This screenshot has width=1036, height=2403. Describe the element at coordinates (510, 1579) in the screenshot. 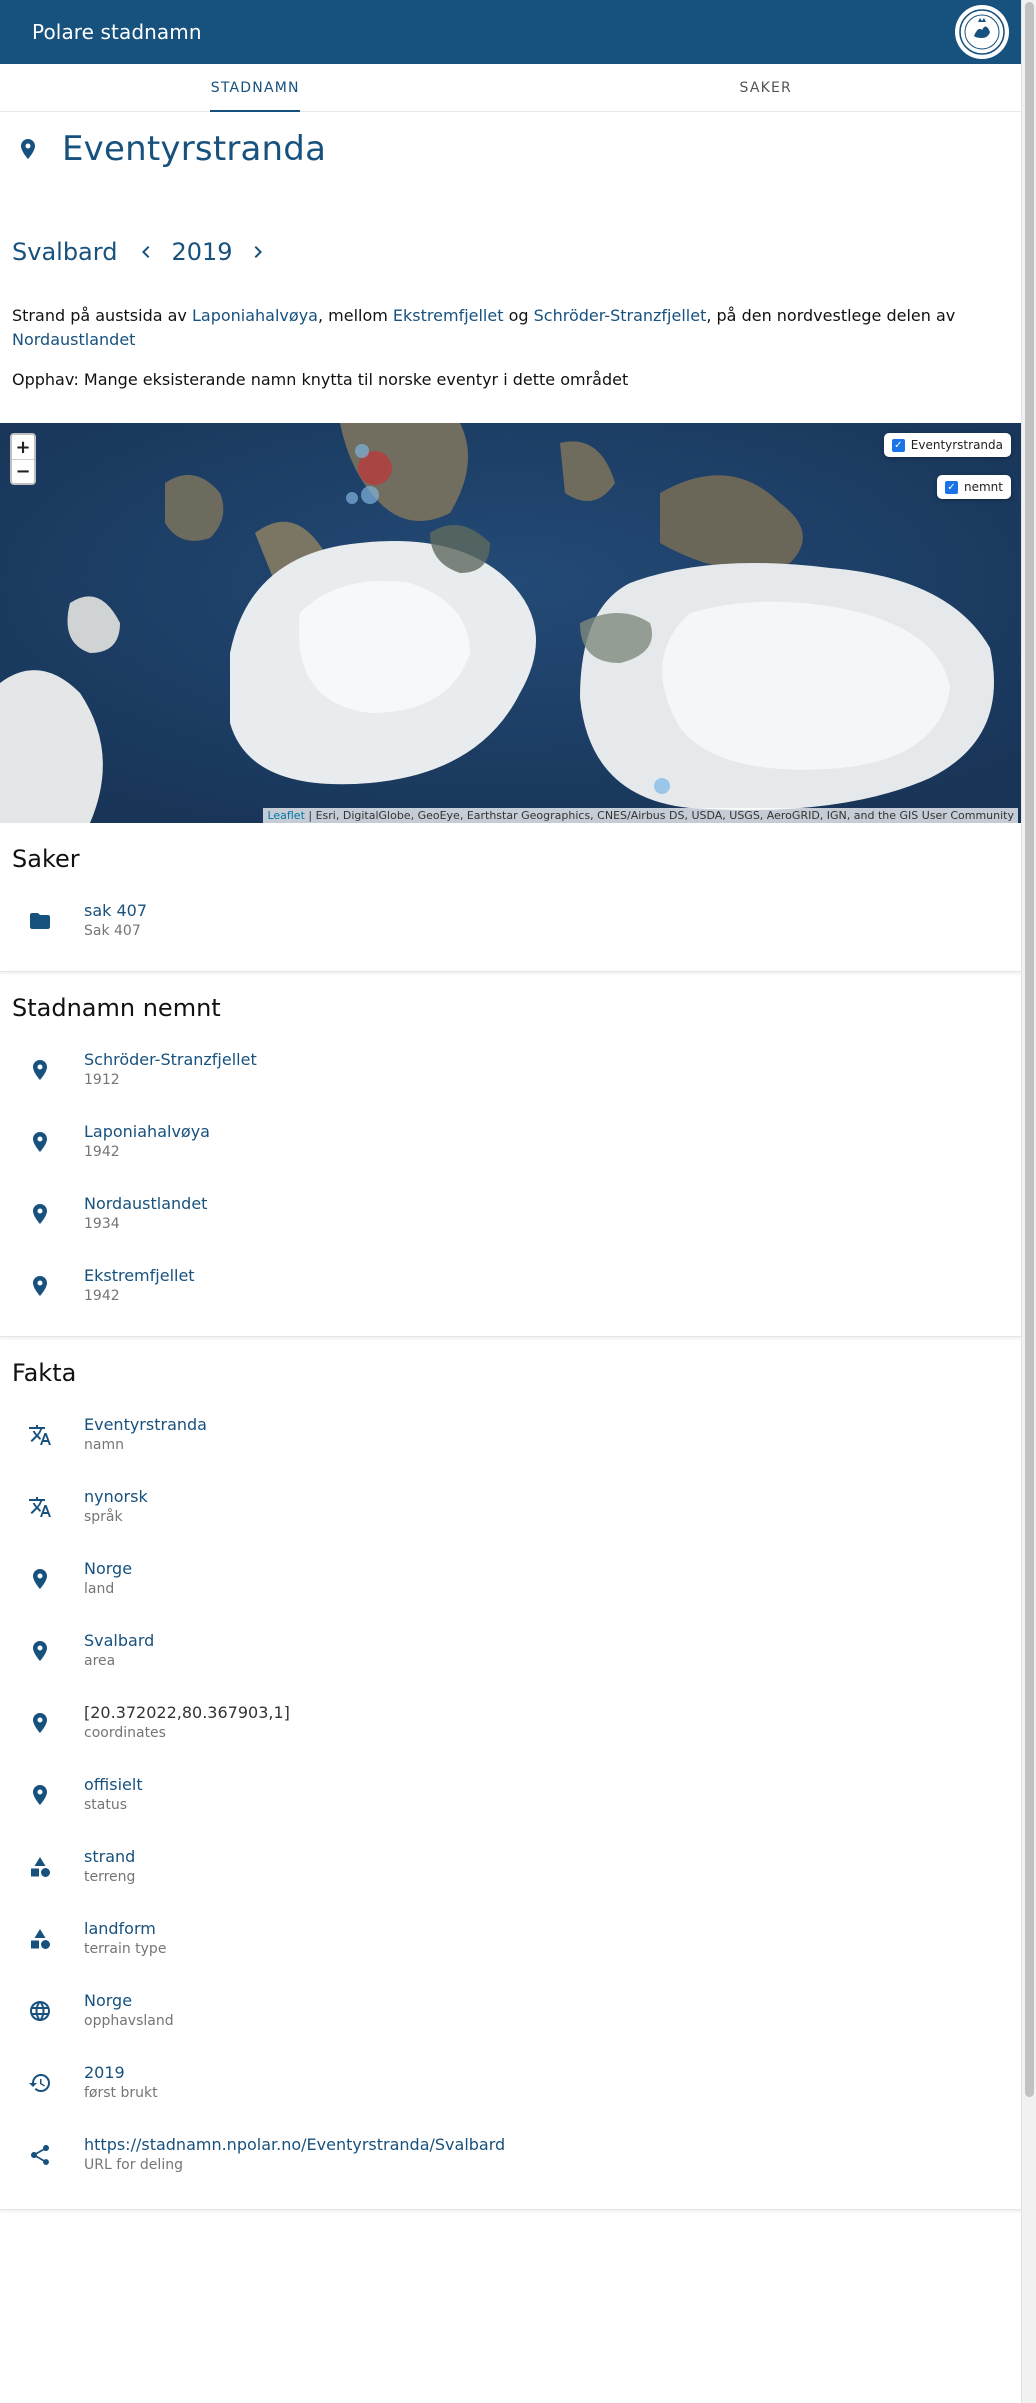

I see `fact-item-land: Norge land` at that location.